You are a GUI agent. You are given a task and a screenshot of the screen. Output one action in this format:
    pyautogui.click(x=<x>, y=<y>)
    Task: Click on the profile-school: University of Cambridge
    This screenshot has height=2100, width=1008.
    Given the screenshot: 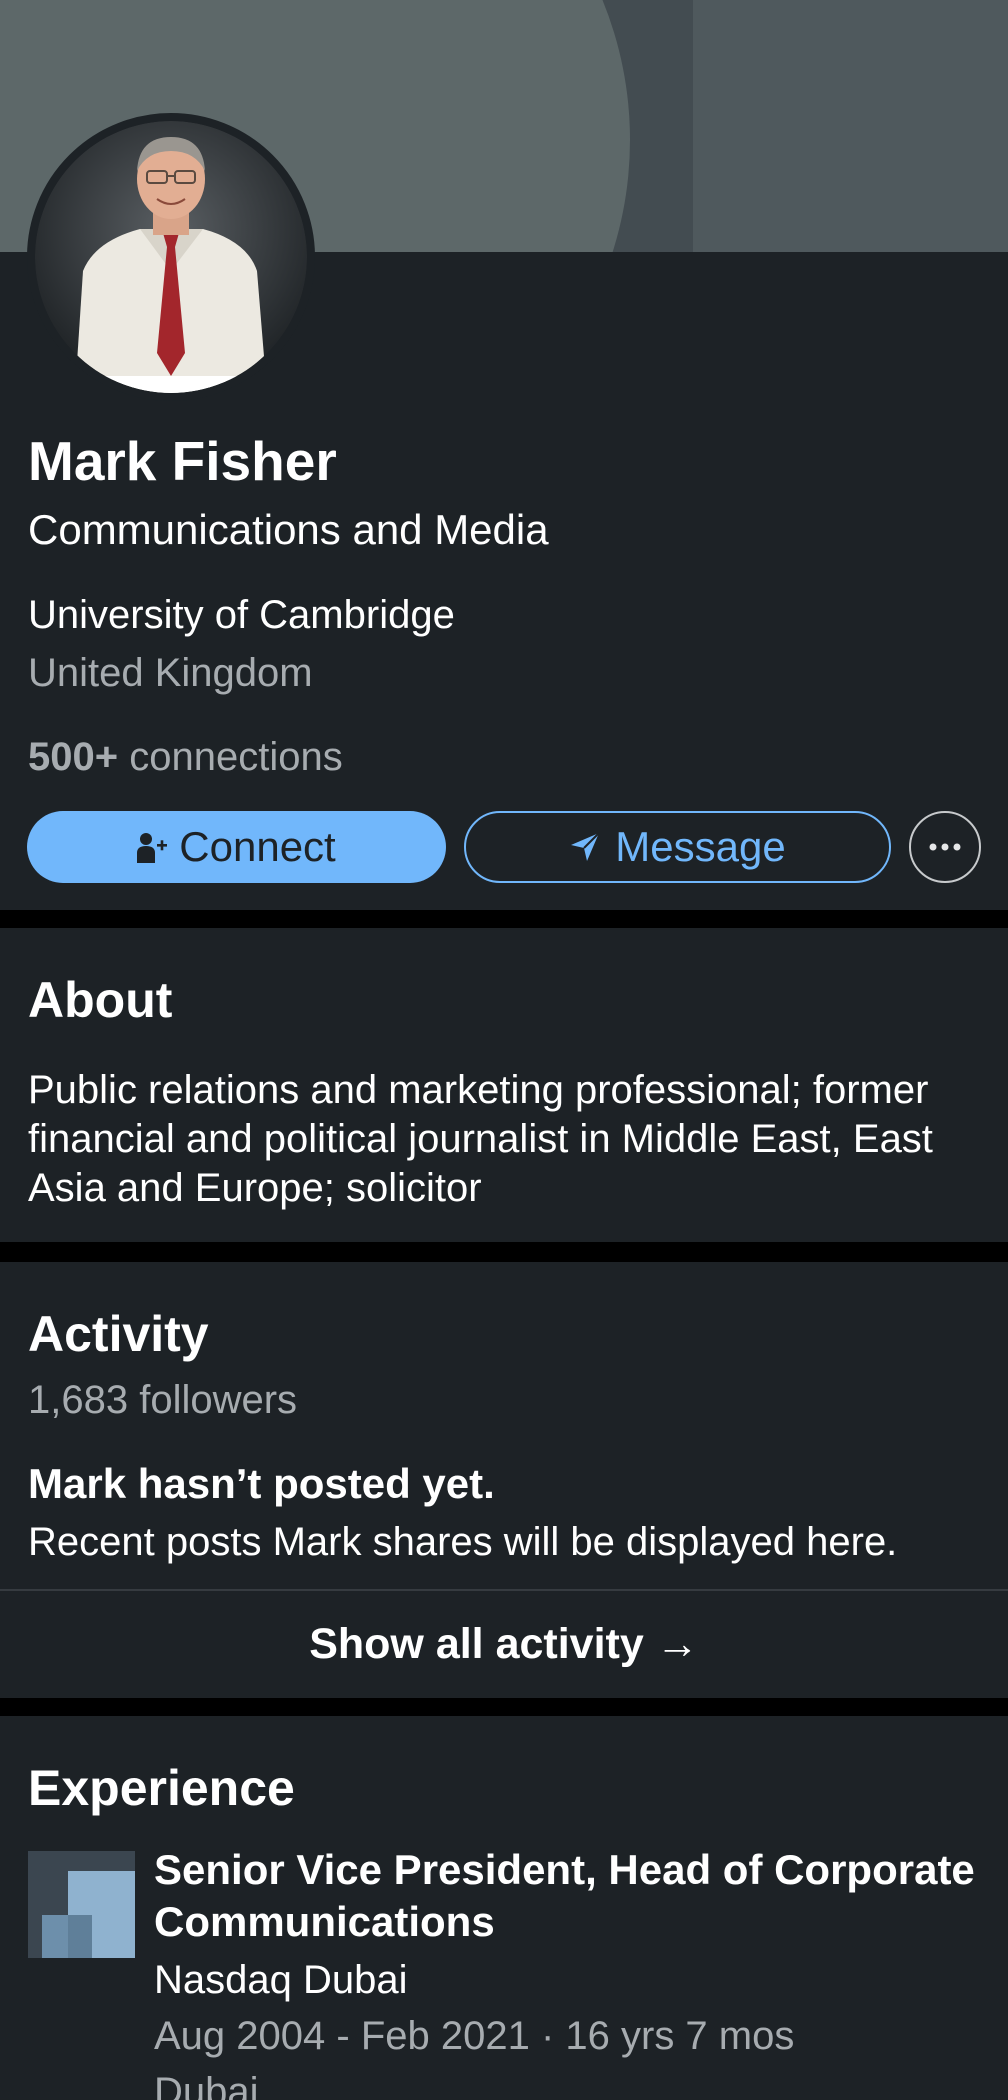 What is the action you would take?
    pyautogui.click(x=241, y=615)
    